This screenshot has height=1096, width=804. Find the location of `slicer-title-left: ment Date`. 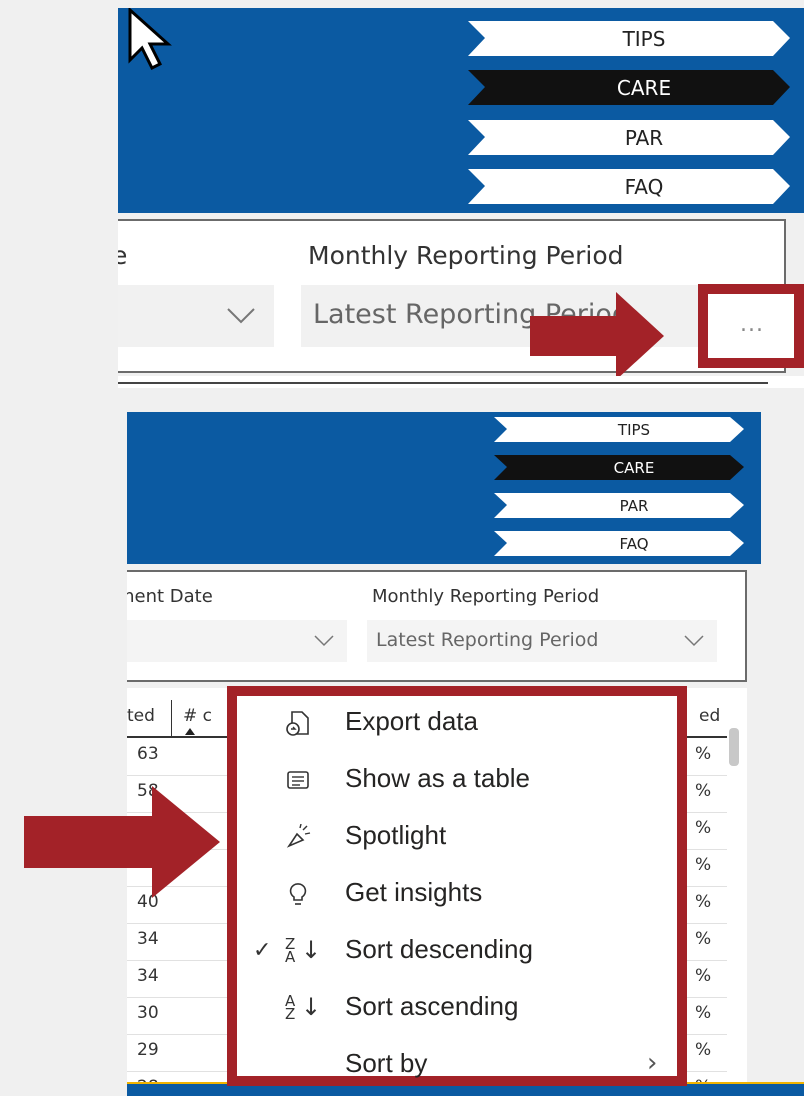

slicer-title-left: ment Date is located at coordinates (170, 596).